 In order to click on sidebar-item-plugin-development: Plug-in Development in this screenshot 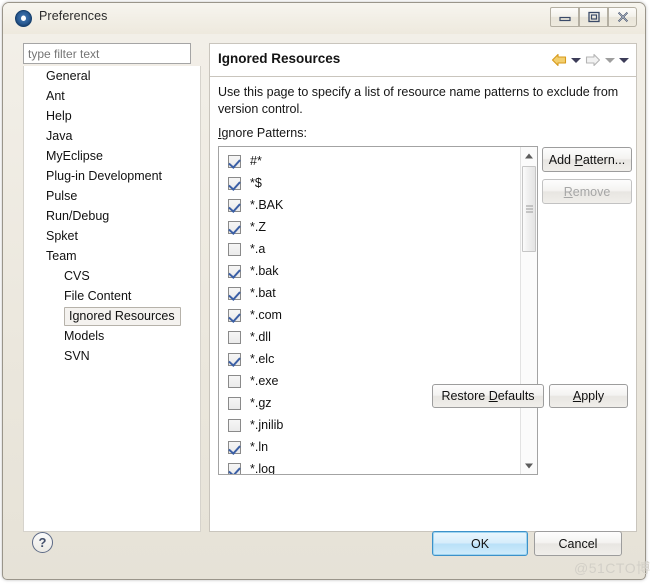, I will do `click(112, 176)`.